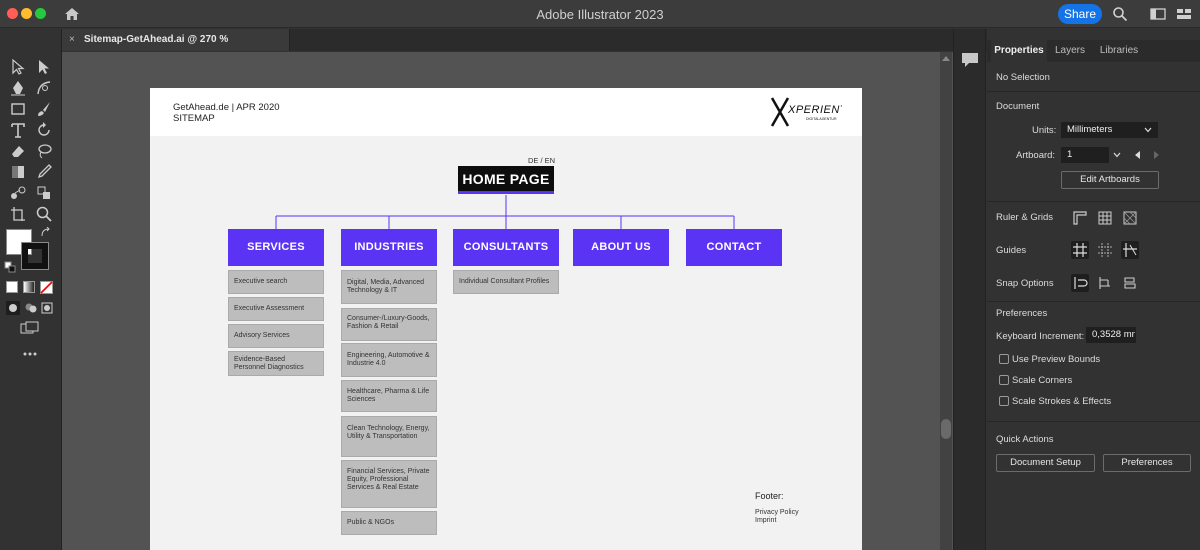  What do you see at coordinates (44, 172) in the screenshot?
I see `eyedropper-tool-icon` at bounding box center [44, 172].